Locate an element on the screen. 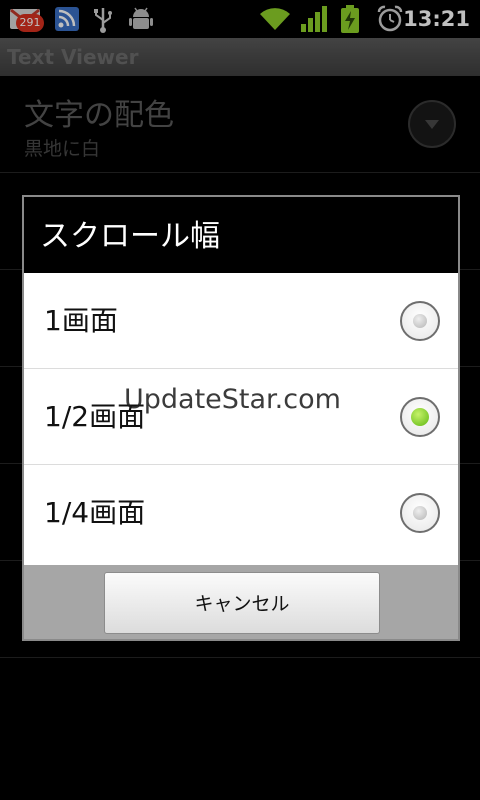 The height and width of the screenshot is (800, 480). dialog-title: スクロール幅 is located at coordinates (130, 236).